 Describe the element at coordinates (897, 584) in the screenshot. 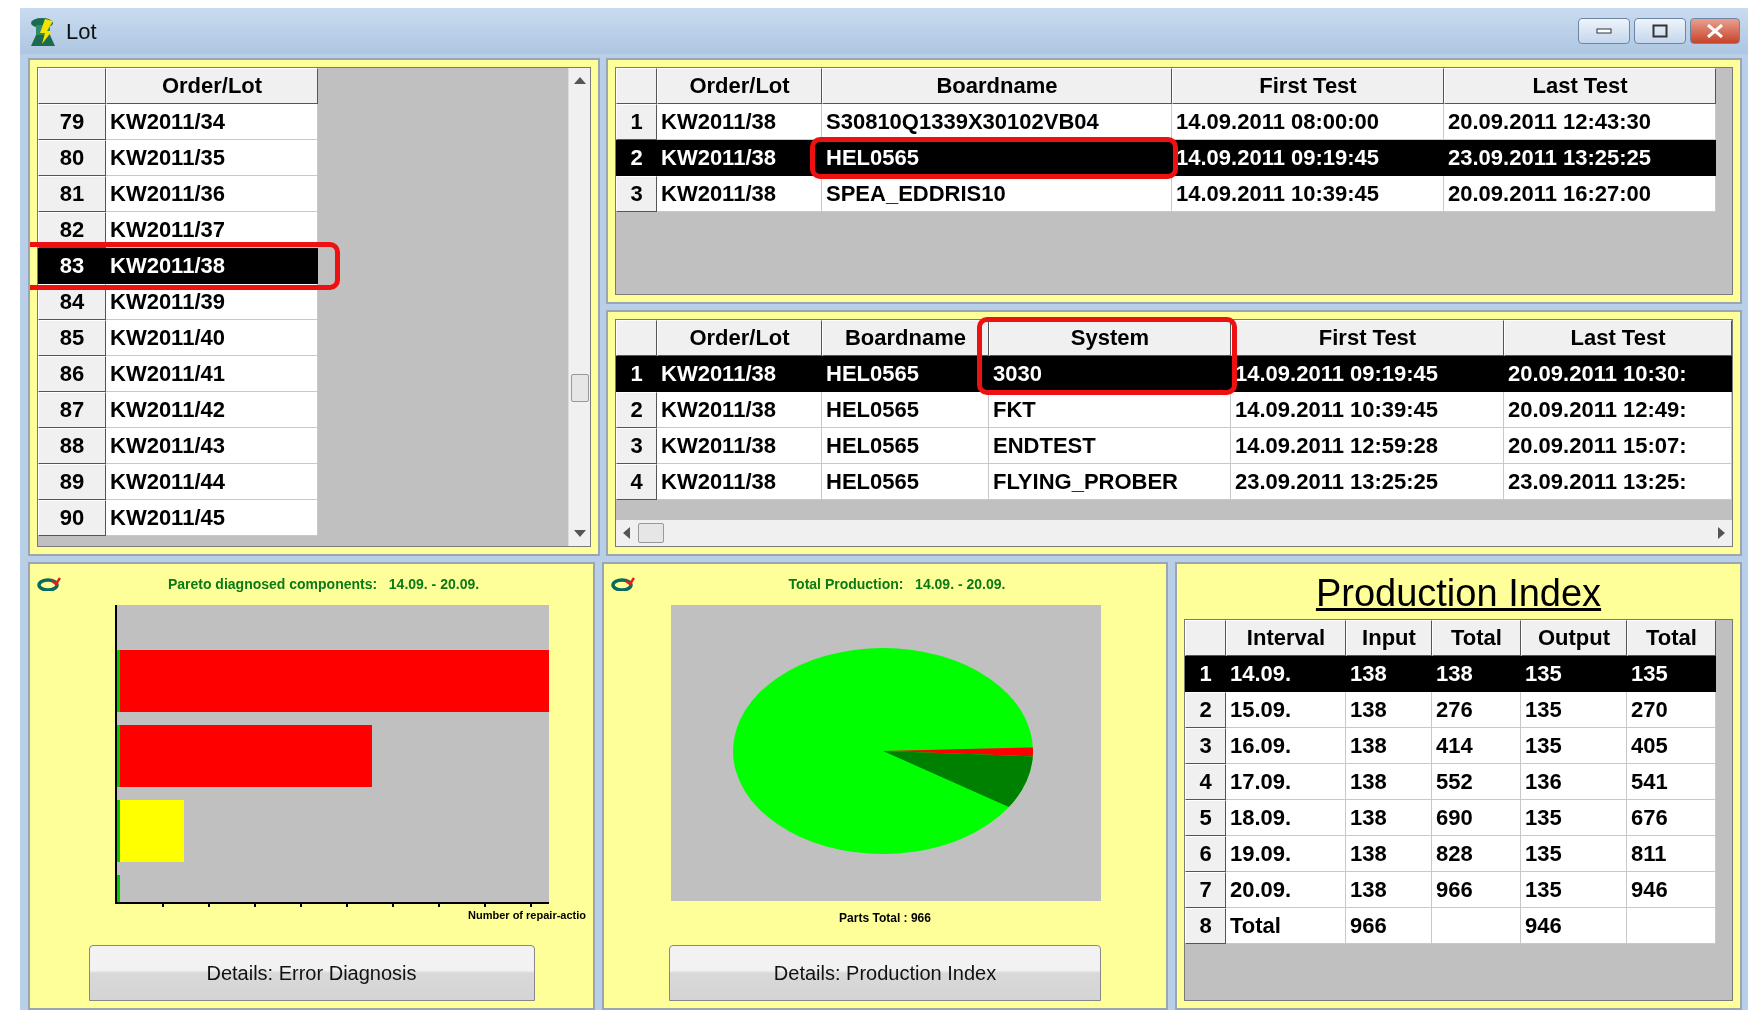

I see `chart-title: Total Production: 14.09. - 20.09.` at that location.